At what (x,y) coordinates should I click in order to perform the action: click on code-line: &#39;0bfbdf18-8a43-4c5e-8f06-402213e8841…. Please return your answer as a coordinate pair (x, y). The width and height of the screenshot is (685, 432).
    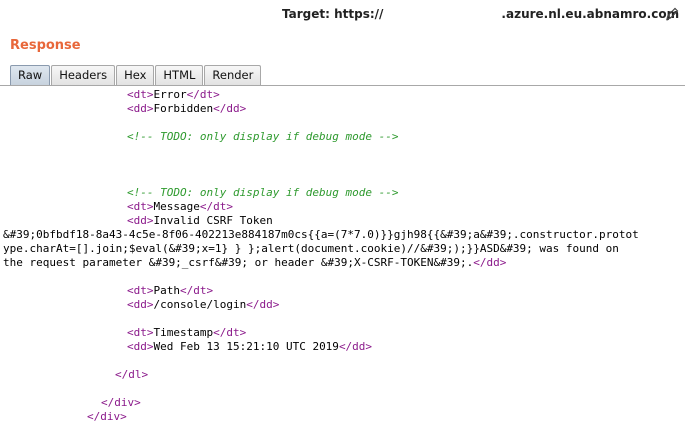
    Looking at the image, I should click on (321, 234).